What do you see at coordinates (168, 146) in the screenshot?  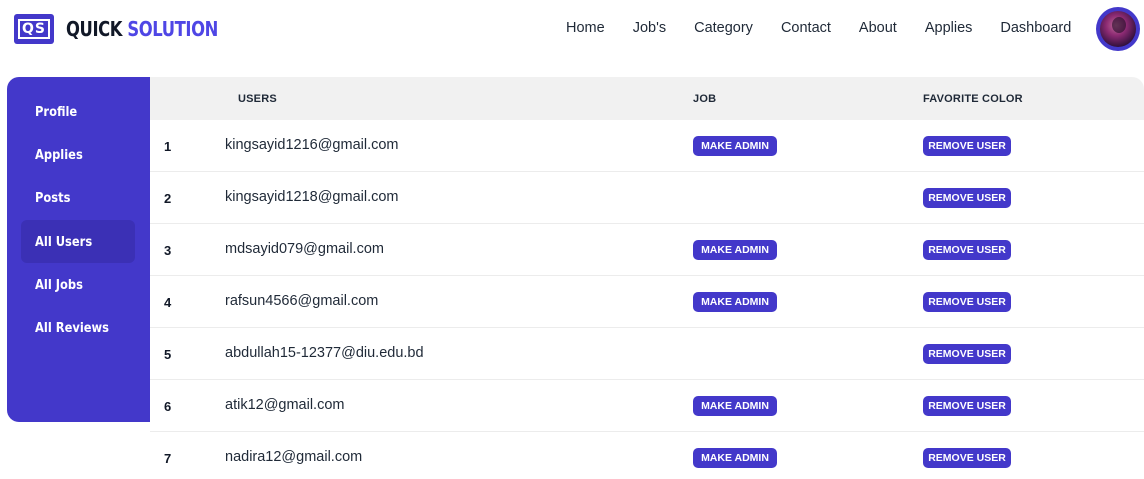 I see `row-number: 1` at bounding box center [168, 146].